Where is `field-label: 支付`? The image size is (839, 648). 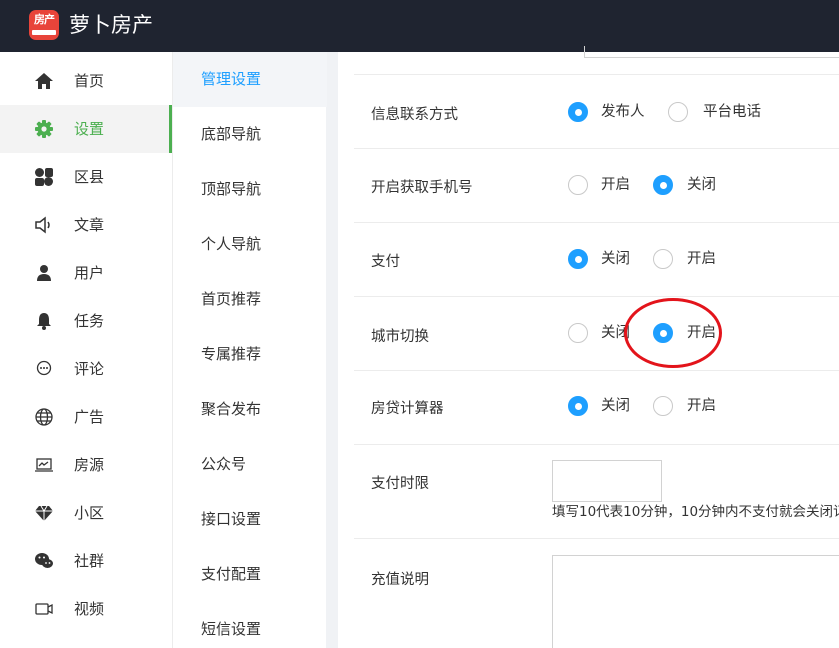
field-label: 支付 is located at coordinates (385, 262).